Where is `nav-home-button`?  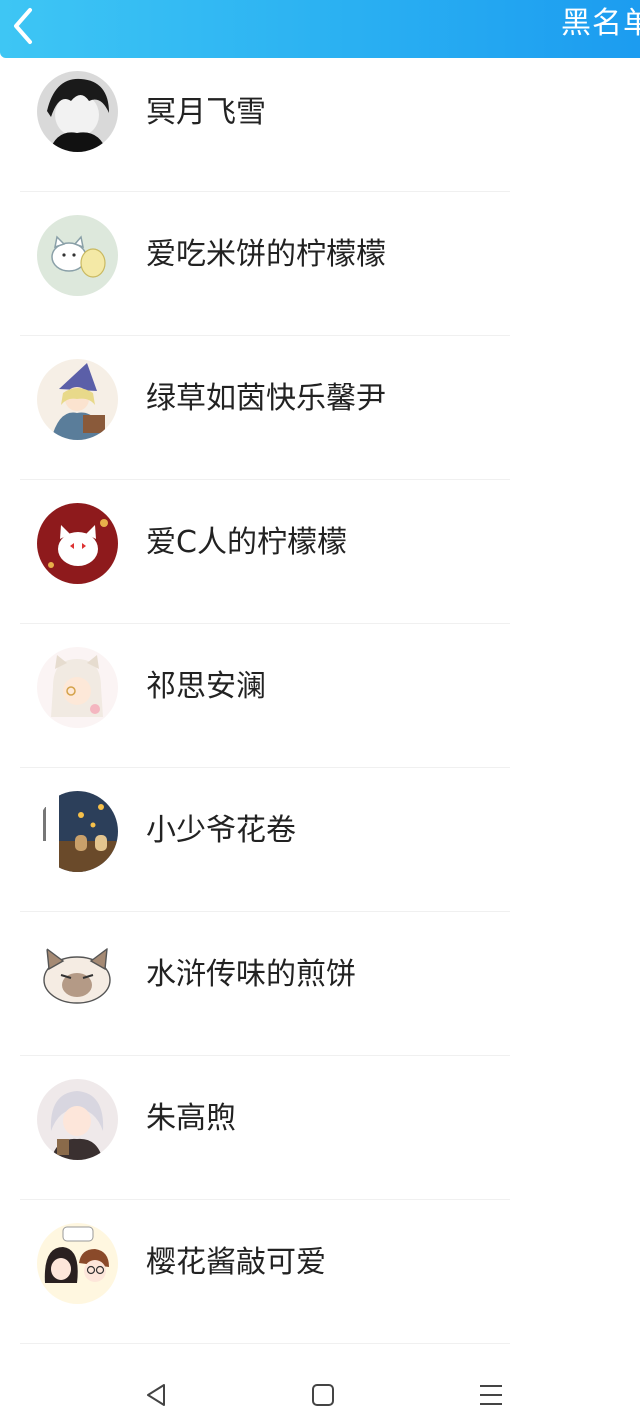 nav-home-button is located at coordinates (323, 1395).